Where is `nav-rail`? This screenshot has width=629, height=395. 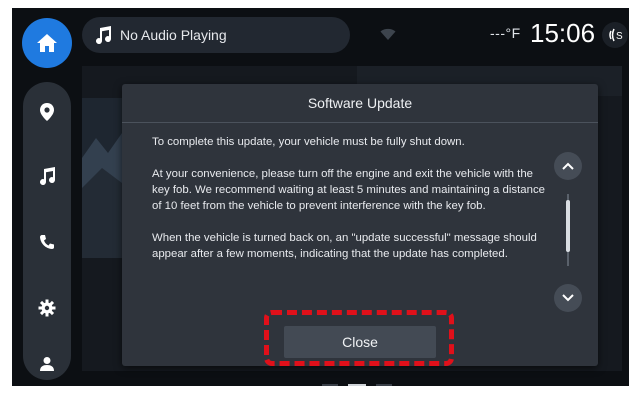 nav-rail is located at coordinates (47, 197).